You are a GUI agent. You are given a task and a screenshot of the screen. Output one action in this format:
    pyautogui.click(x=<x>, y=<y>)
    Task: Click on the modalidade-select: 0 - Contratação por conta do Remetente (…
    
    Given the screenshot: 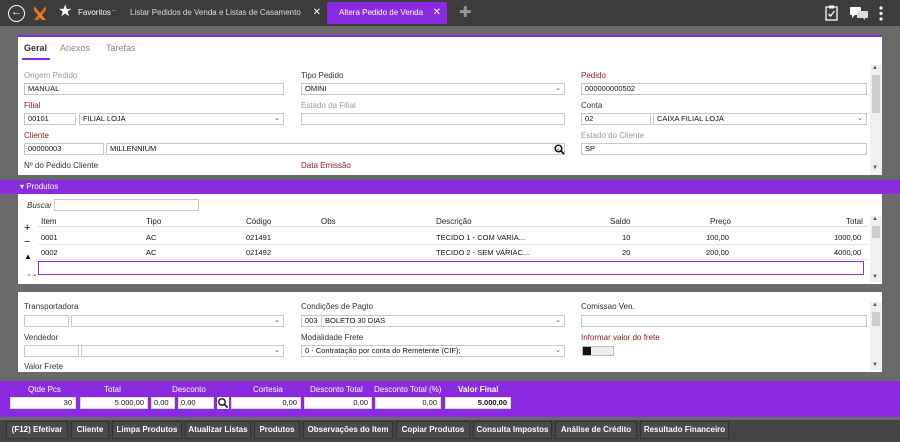 What is the action you would take?
    pyautogui.click(x=433, y=351)
    